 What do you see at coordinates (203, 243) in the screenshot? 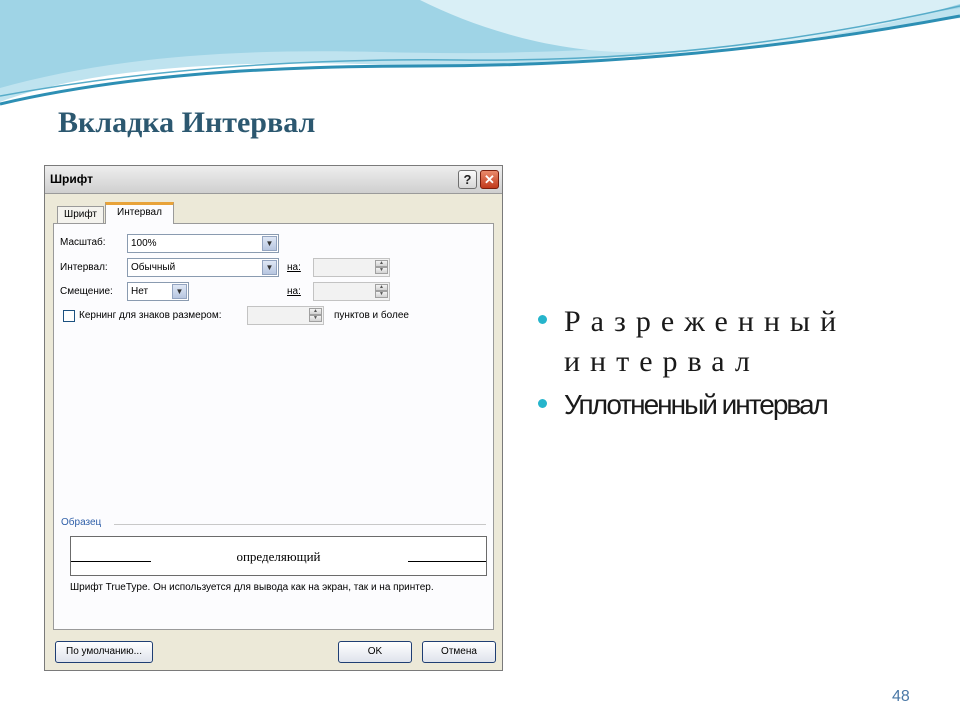
I see `scale-combo: 100% ▼` at bounding box center [203, 243].